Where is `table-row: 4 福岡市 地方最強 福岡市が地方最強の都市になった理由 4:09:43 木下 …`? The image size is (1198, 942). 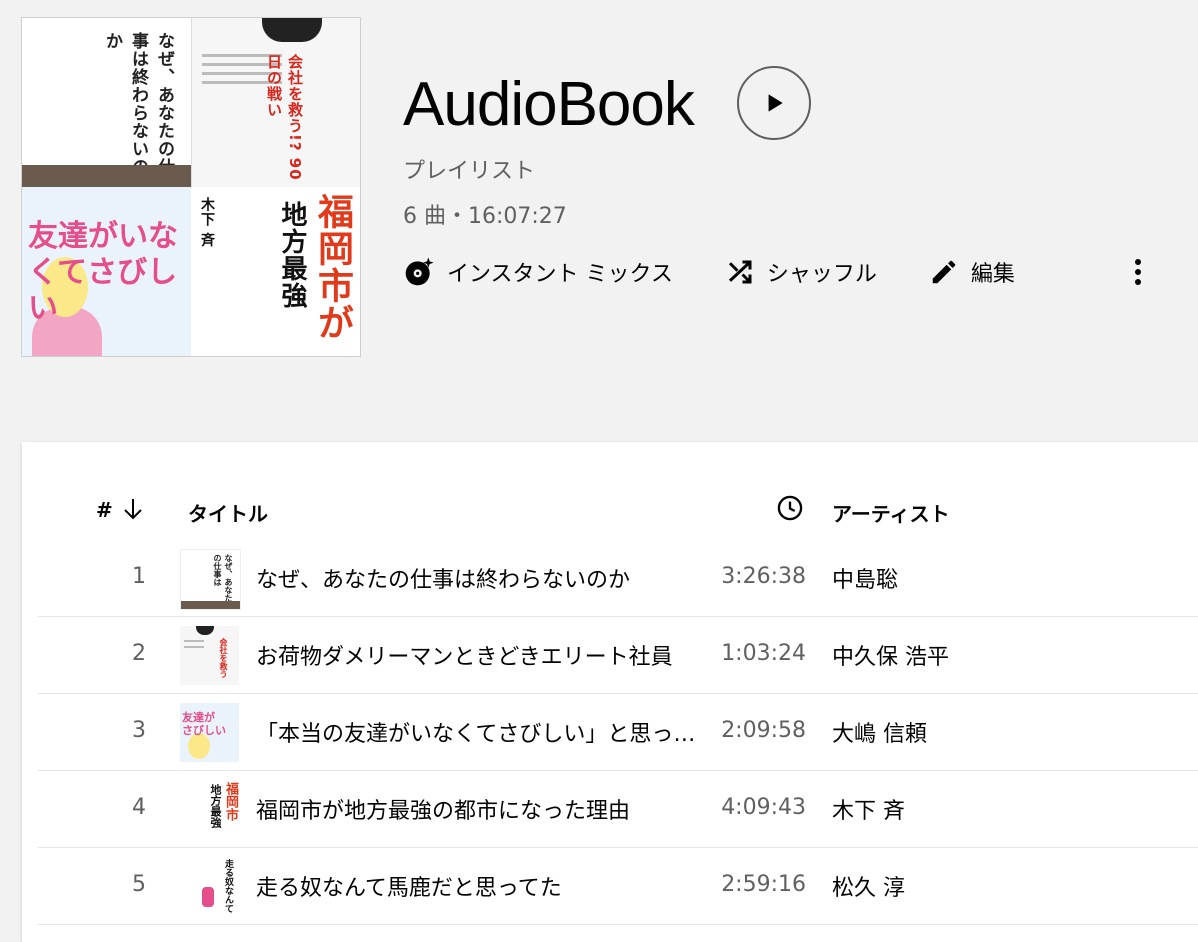
table-row: 4 福岡市 地方最強 福岡市が地方最強の都市になった理由 4:09:43 木下 … is located at coordinates (618, 809).